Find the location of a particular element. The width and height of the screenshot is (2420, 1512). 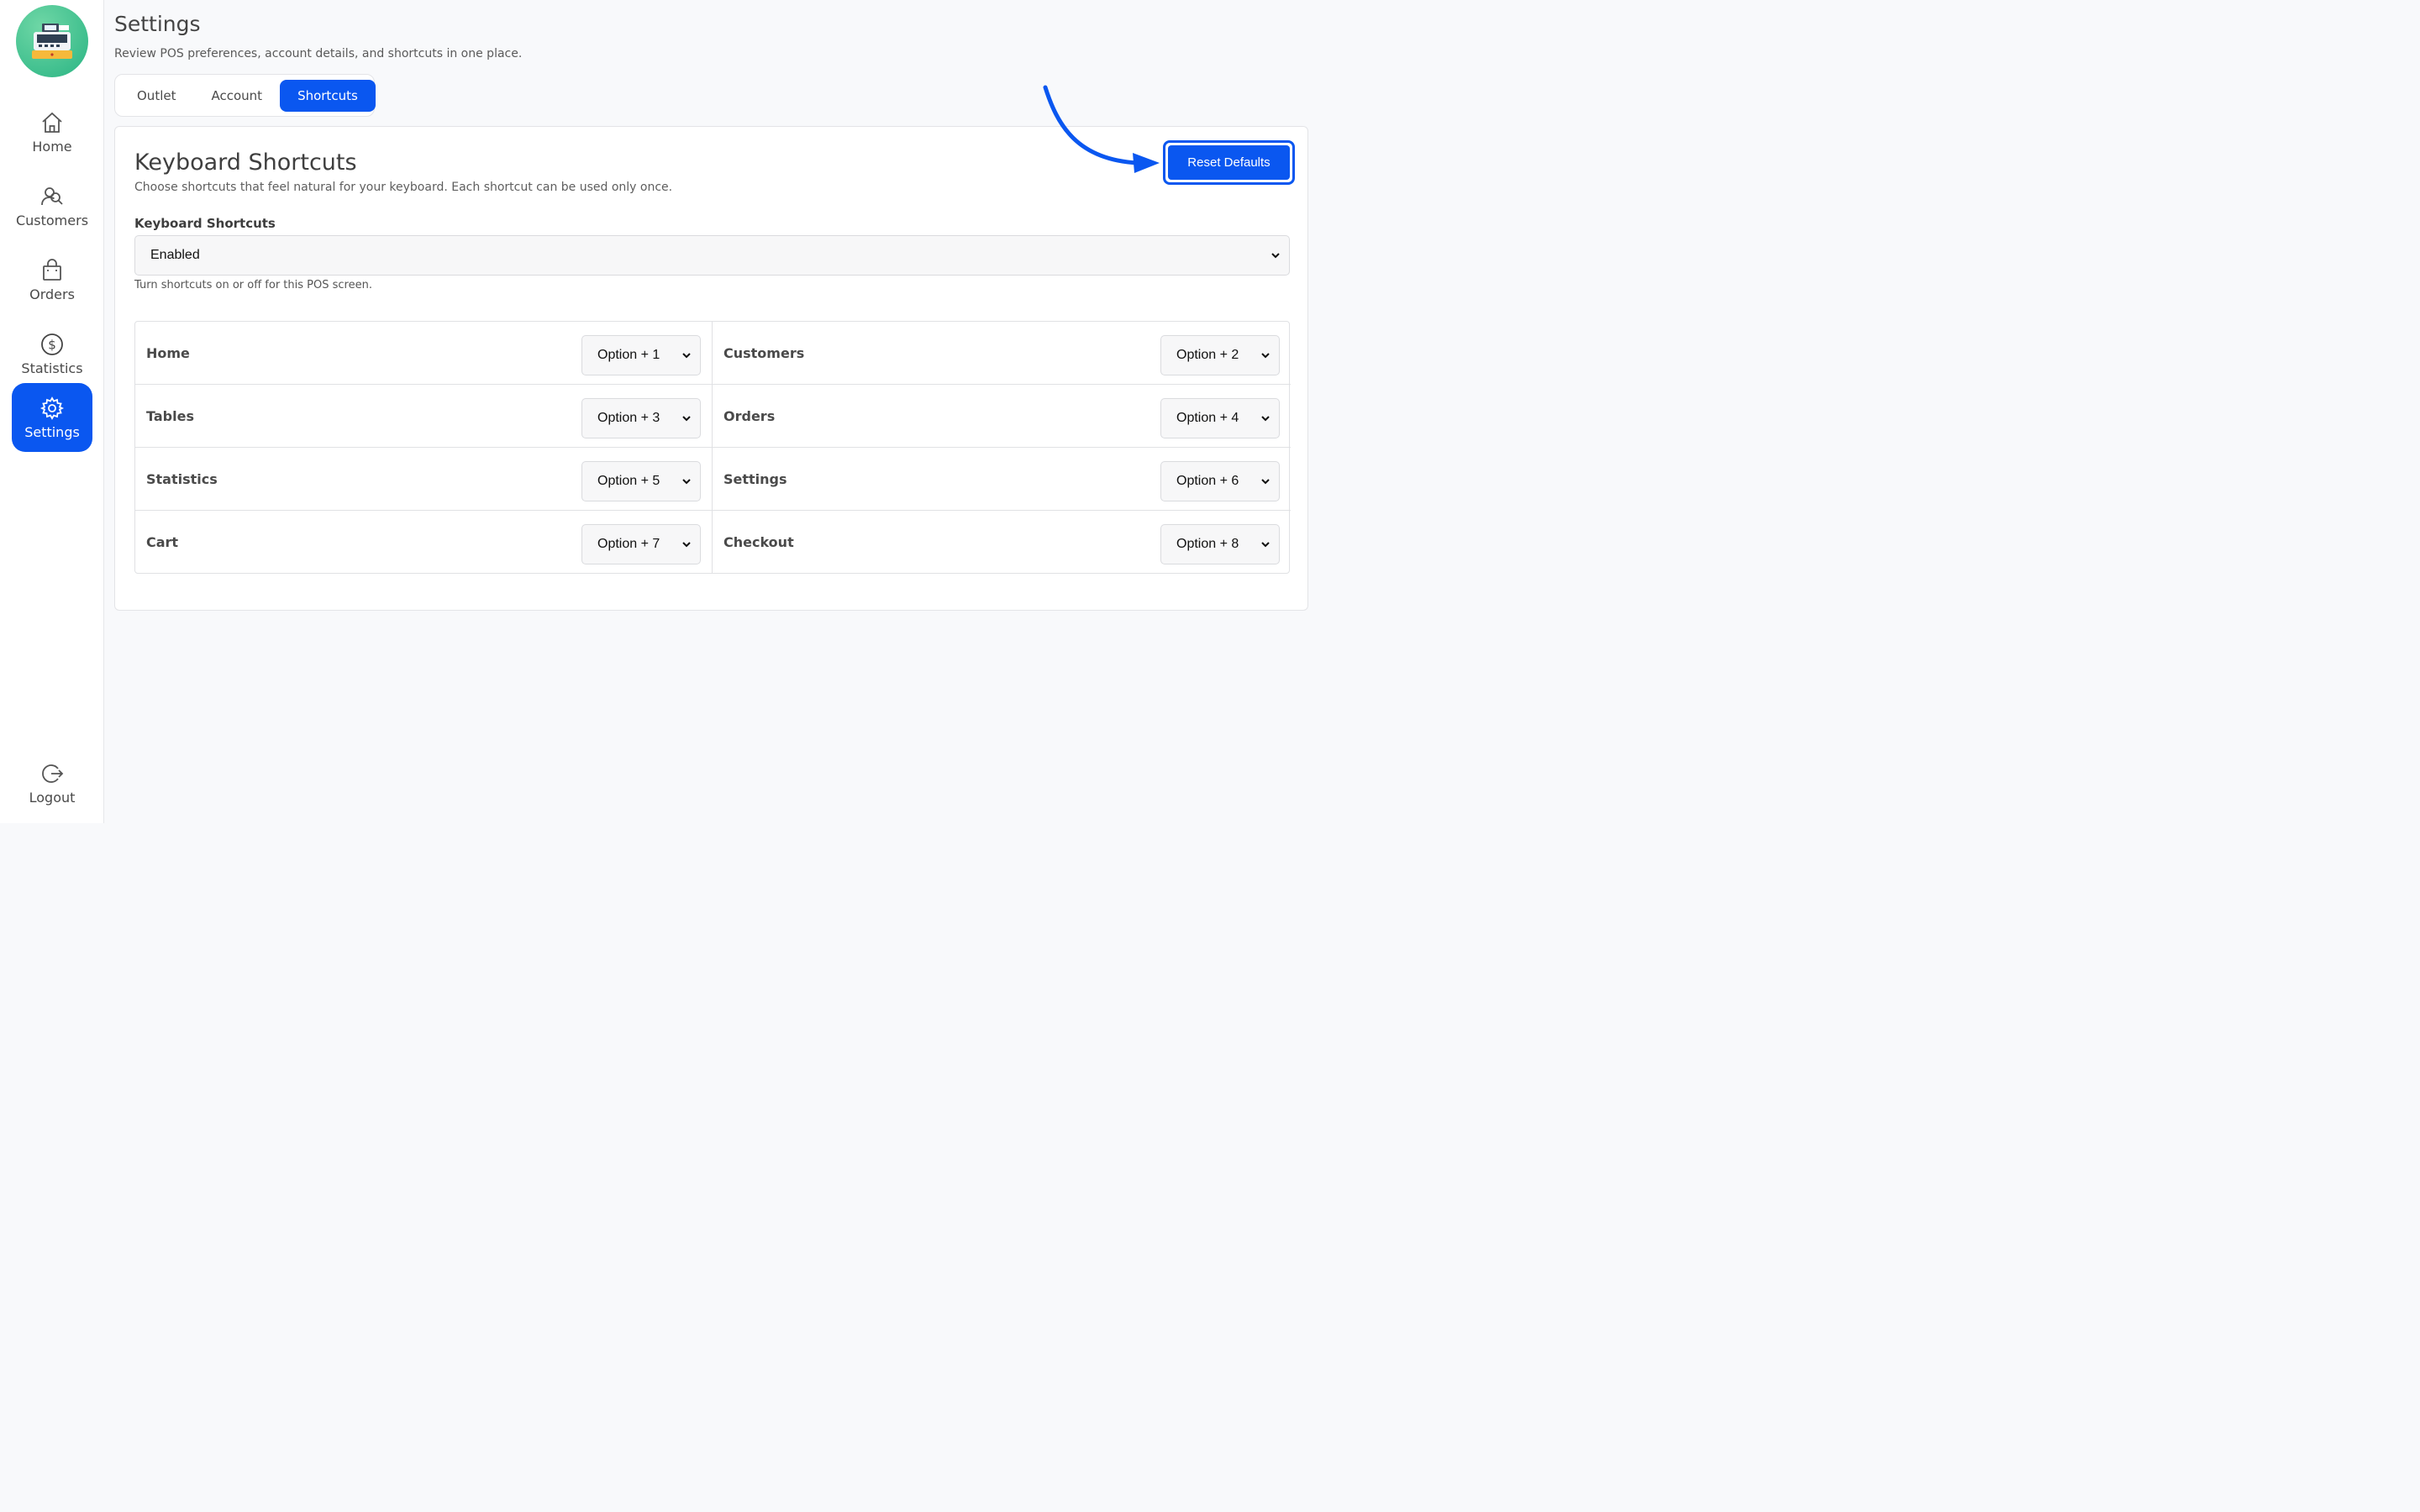

shortcut-select-settings: Option + 6 is located at coordinates (1220, 481).